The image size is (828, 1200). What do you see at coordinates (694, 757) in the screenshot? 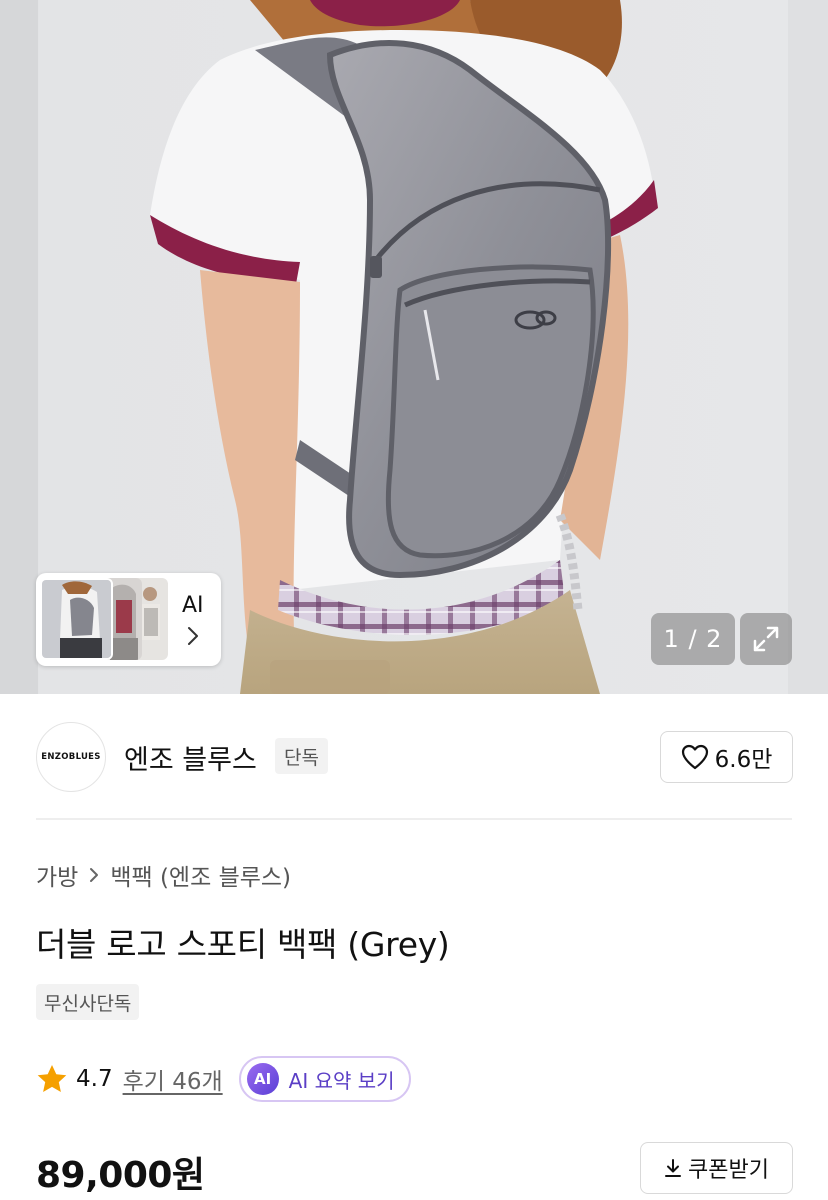
I see `heart-icon` at bounding box center [694, 757].